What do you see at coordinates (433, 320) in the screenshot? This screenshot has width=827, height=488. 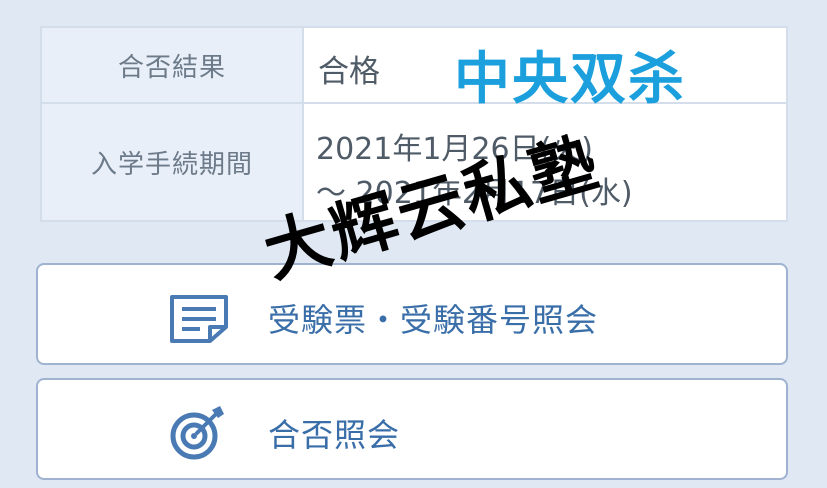 I see `exam-ticket-inquiry-label: 受験票・受験番号照会` at bounding box center [433, 320].